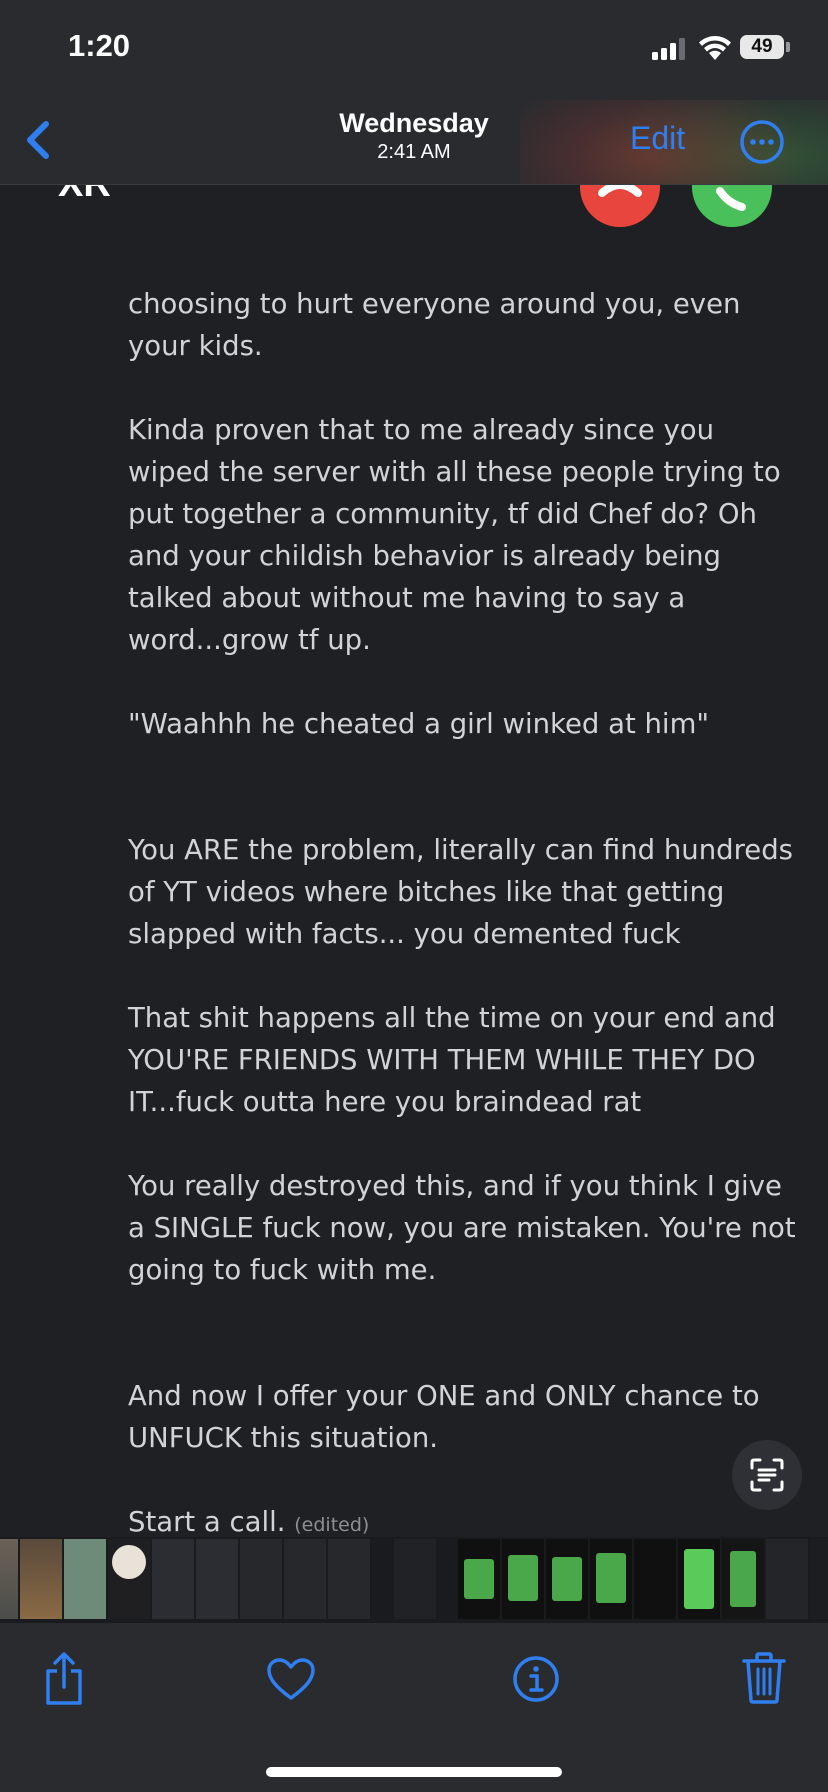 This screenshot has height=1792, width=828. Describe the element at coordinates (414, 123) in the screenshot. I see `nav-title: Wednesday` at that location.